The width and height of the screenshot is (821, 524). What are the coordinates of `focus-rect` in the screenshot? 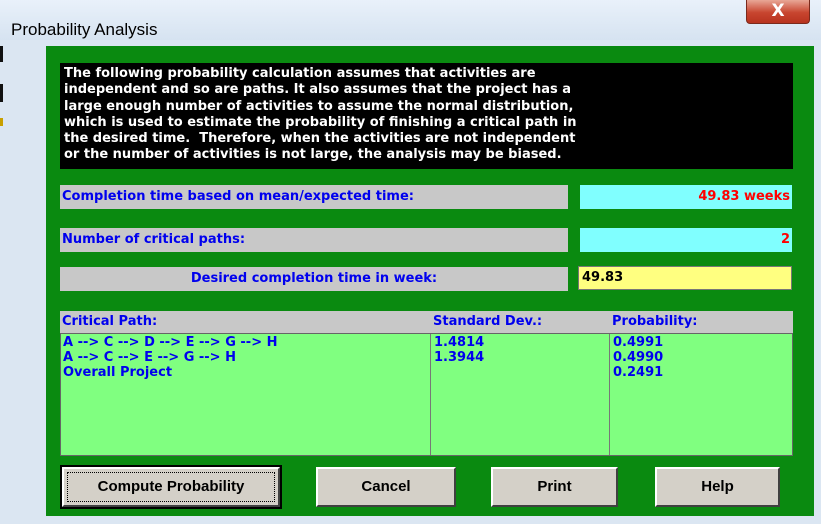 It's located at (171, 487).